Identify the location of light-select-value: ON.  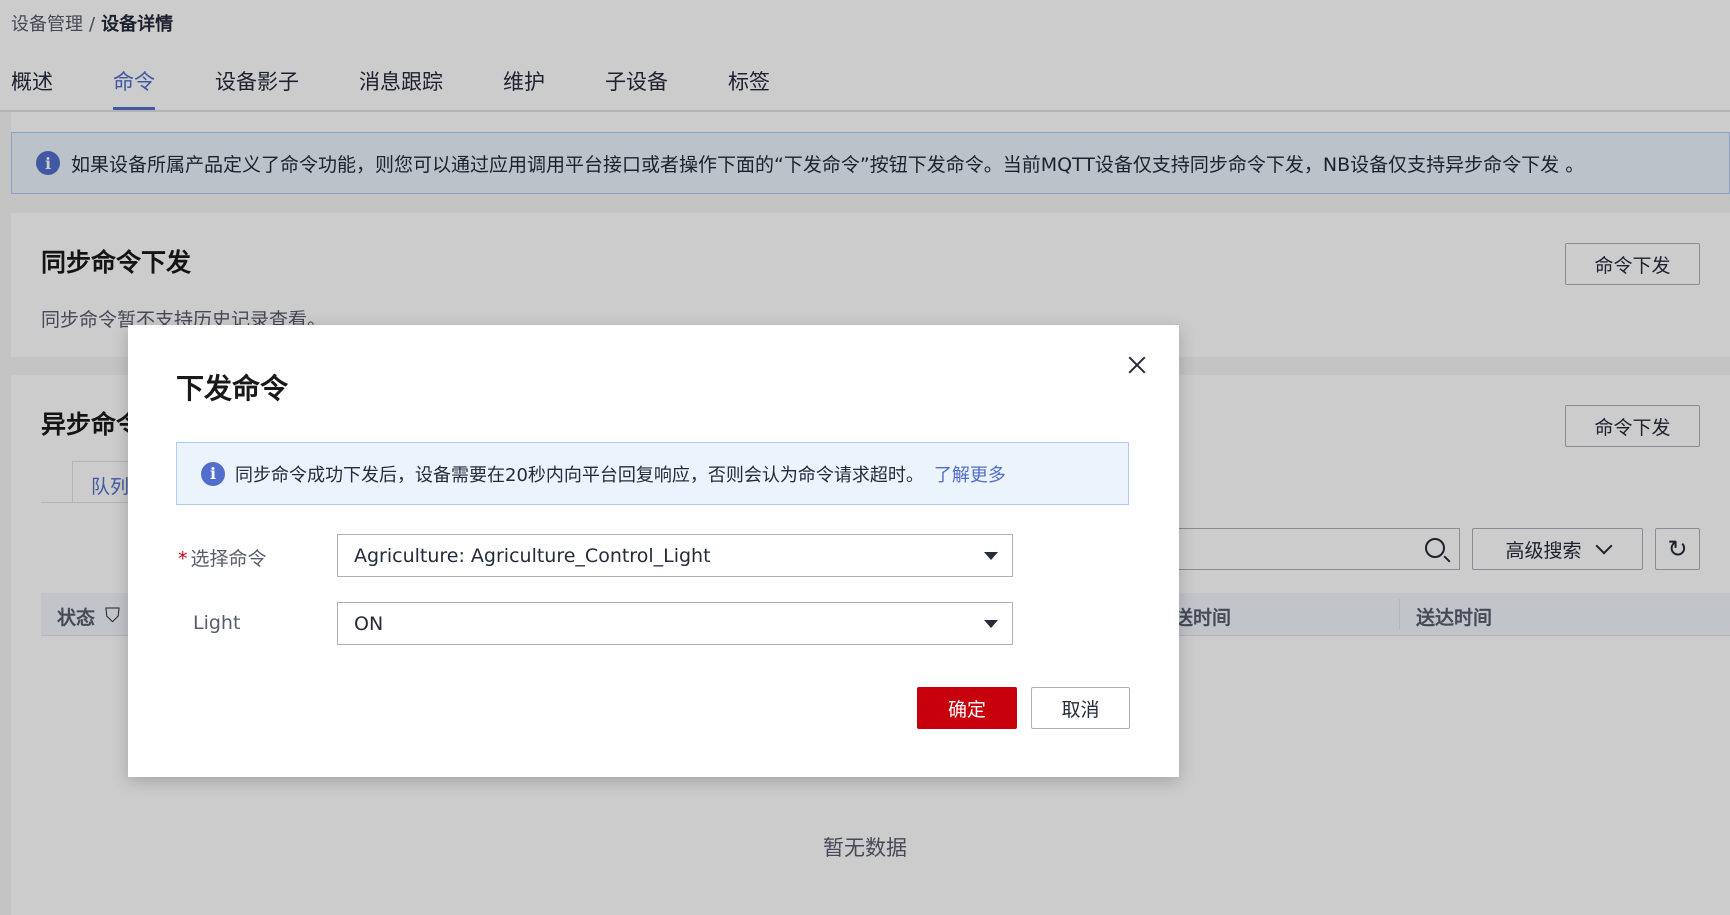
(369, 623).